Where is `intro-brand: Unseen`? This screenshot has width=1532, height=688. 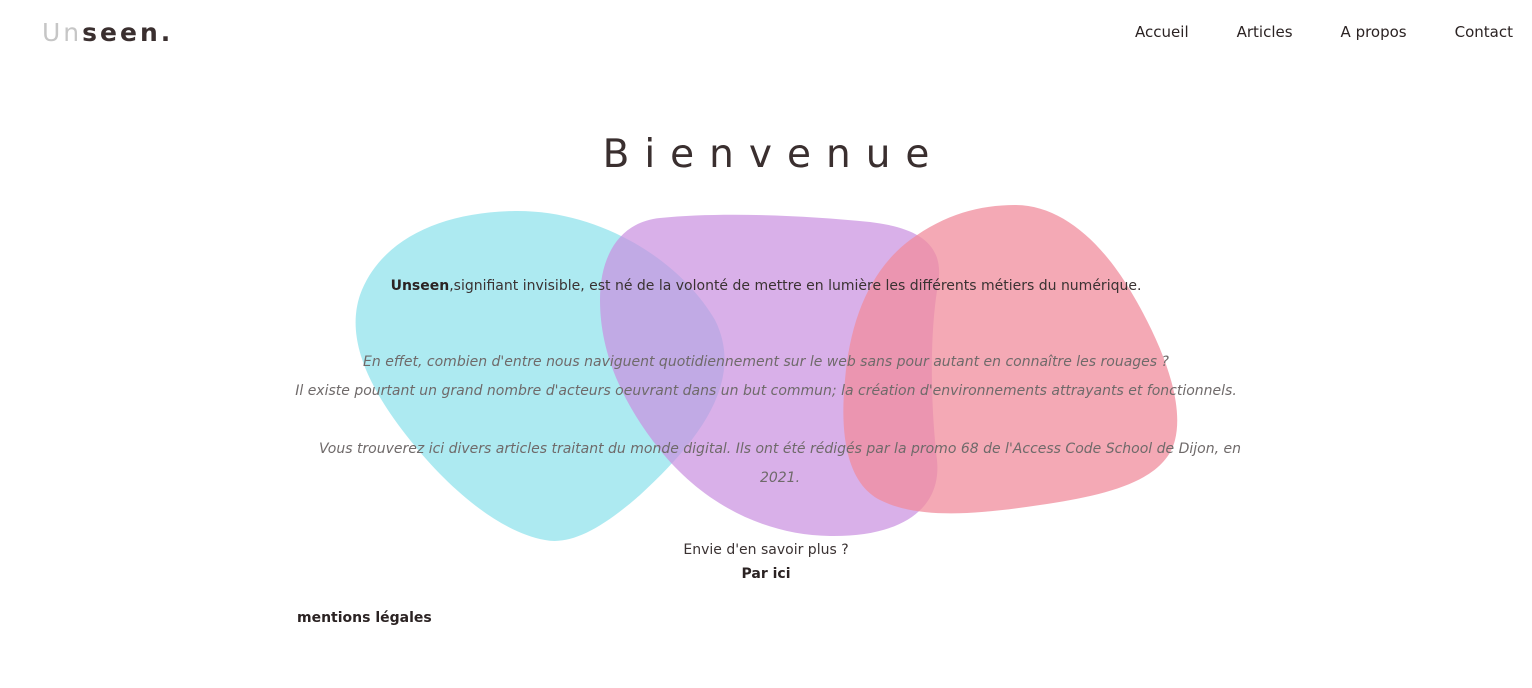 intro-brand: Unseen is located at coordinates (420, 286).